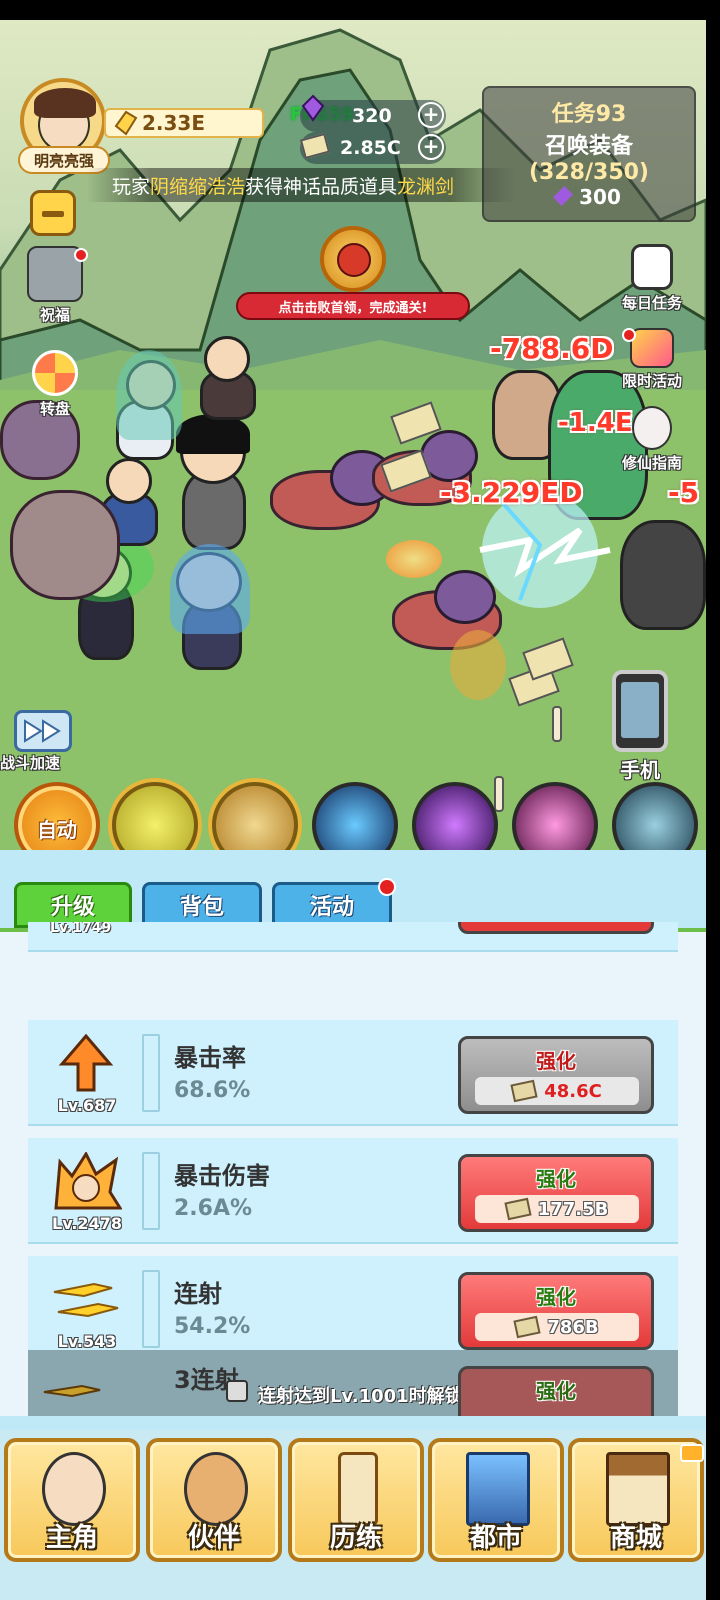 Image resolution: width=720 pixels, height=1600 pixels. I want to click on wheel-button: 转盘, so click(55, 384).